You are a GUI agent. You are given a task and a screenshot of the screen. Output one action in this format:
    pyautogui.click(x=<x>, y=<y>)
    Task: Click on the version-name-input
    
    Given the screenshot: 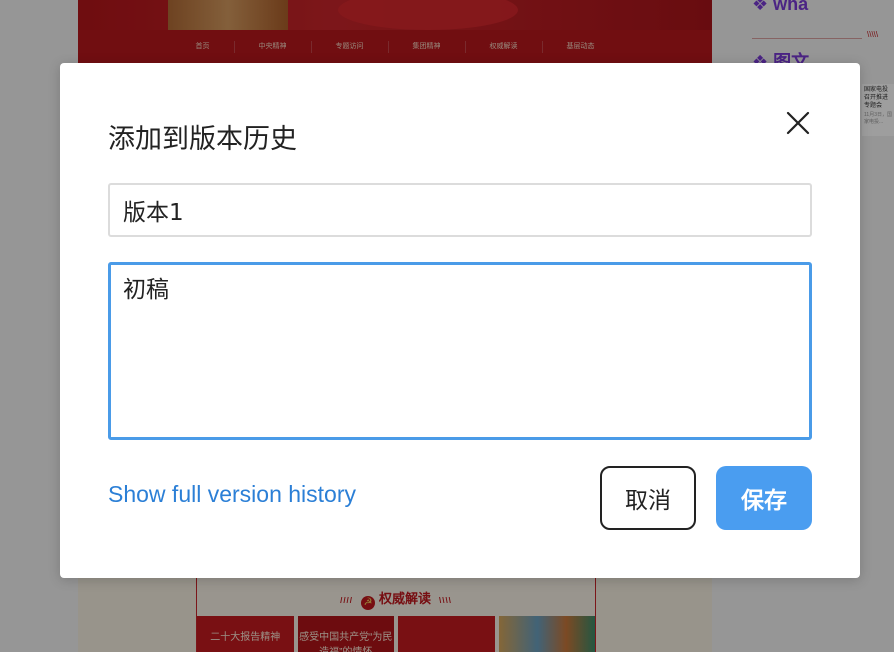 What is the action you would take?
    pyautogui.click(x=460, y=210)
    